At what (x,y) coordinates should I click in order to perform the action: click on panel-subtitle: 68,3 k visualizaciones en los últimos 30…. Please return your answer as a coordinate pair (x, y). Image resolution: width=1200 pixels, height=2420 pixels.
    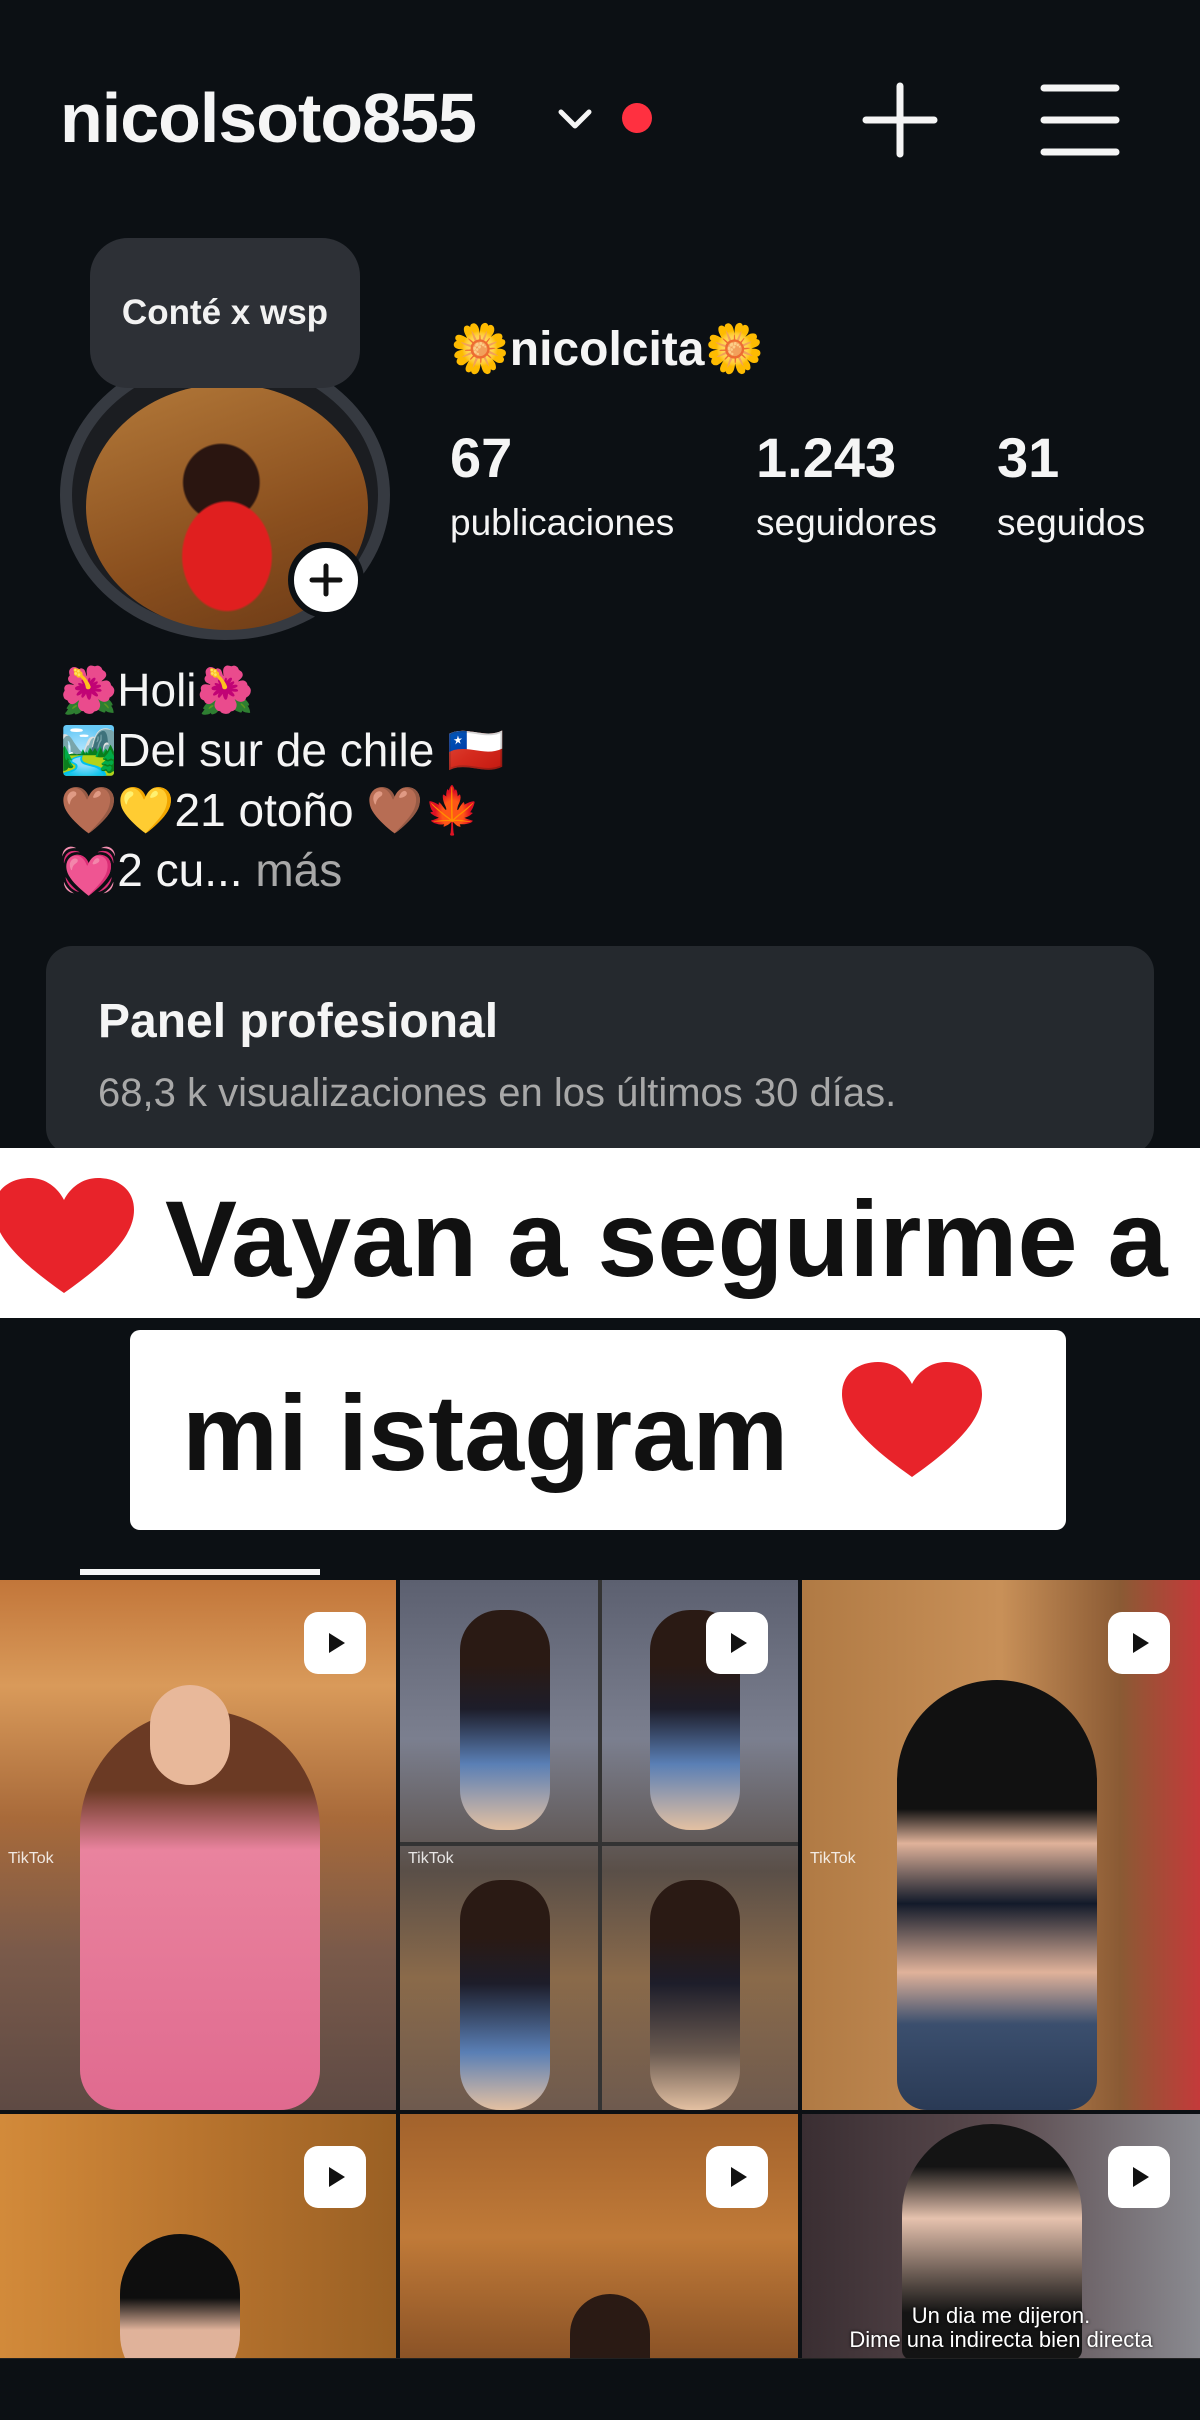
    Looking at the image, I should click on (497, 1093).